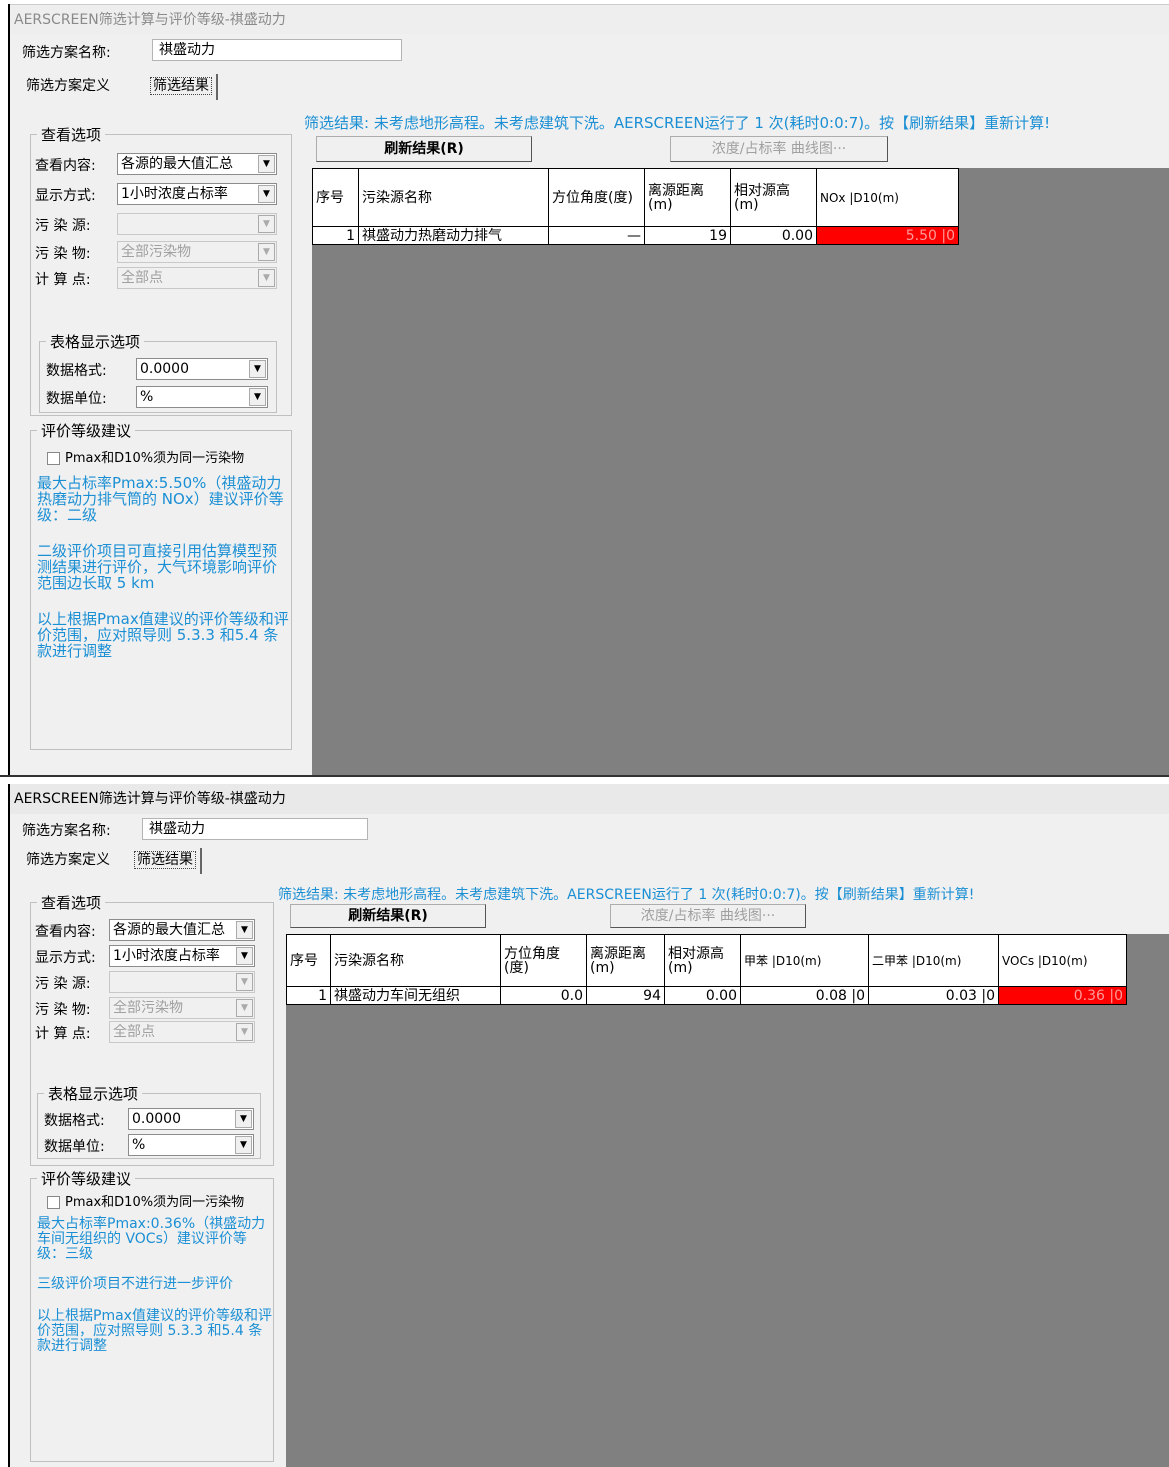  I want to click on cell-height: 0.00, so click(702, 995).